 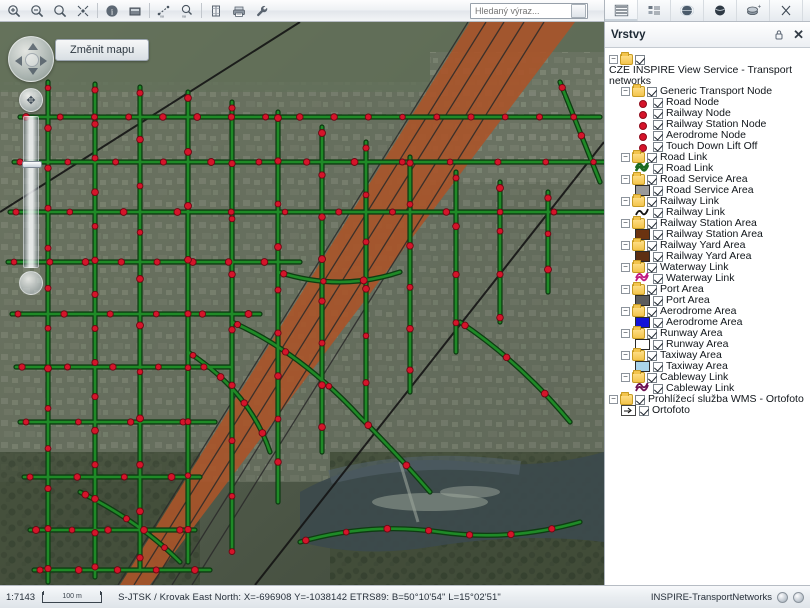 What do you see at coordinates (779, 35) in the screenshot?
I see `pin-icon` at bounding box center [779, 35].